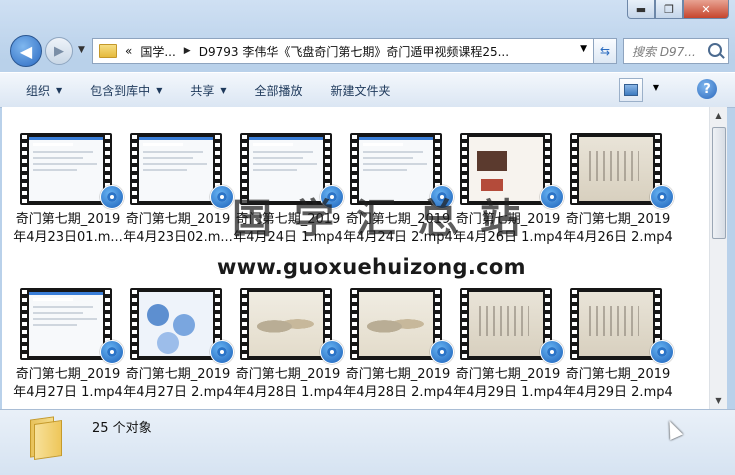  I want to click on organize-label: 组织, so click(38, 90).